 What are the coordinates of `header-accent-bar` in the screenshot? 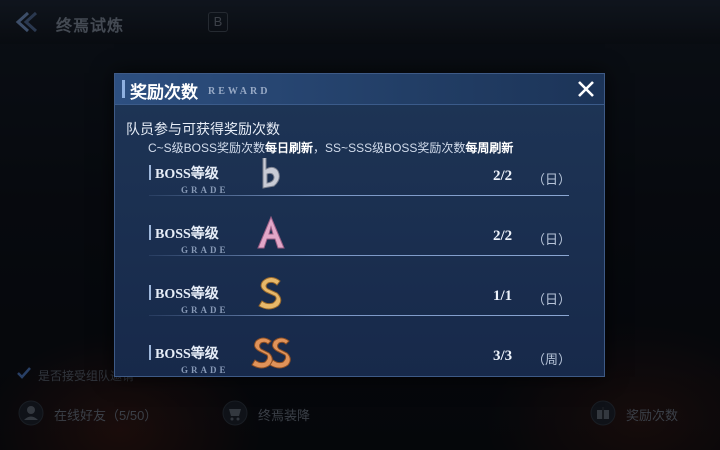 It's located at (123, 89).